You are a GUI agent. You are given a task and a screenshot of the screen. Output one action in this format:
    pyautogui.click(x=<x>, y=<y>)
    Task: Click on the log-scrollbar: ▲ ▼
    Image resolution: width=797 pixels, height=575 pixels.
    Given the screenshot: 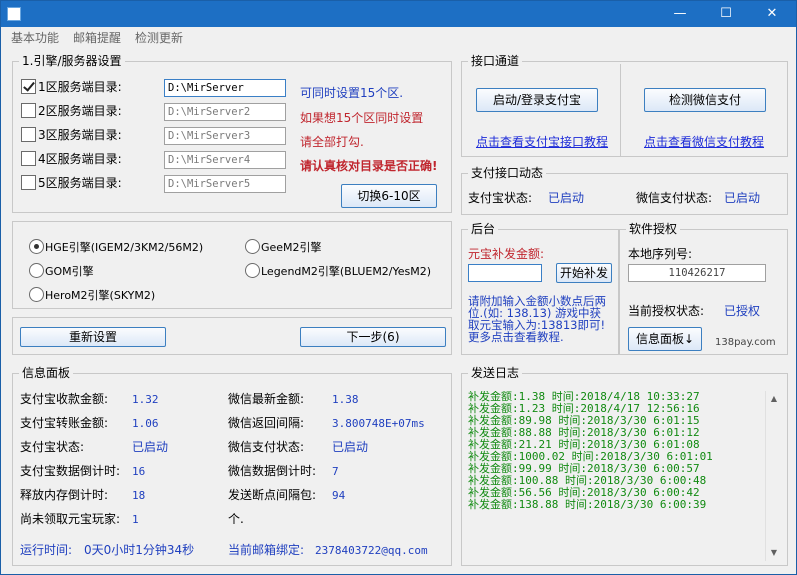 What is the action you would take?
    pyautogui.click(x=773, y=476)
    